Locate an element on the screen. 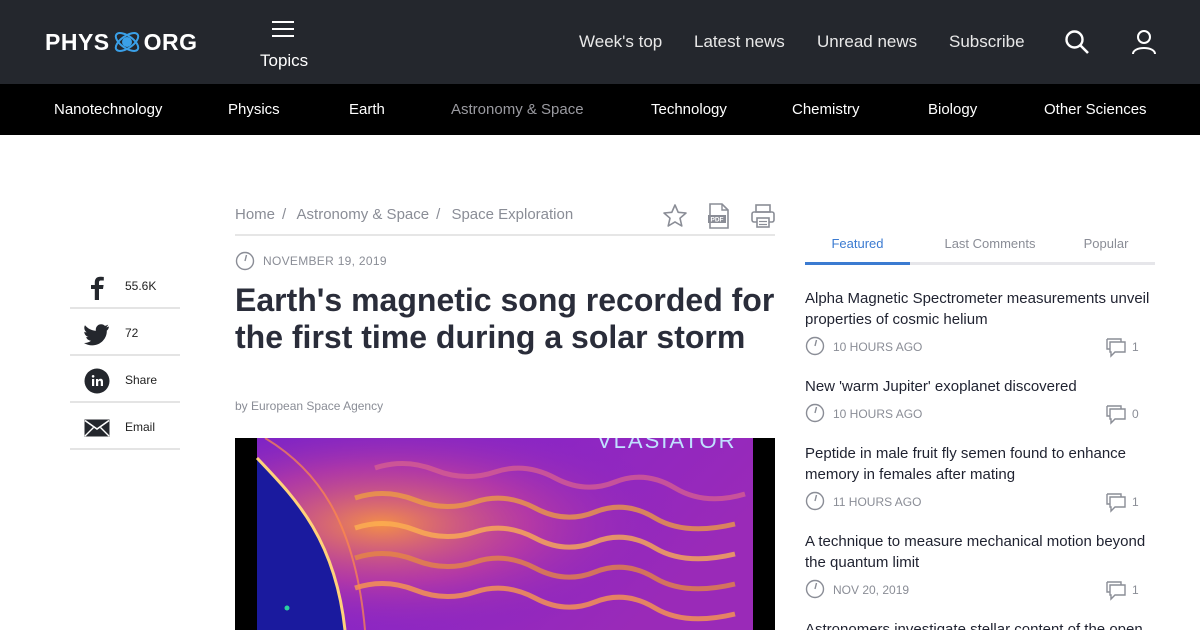 The image size is (1200, 630). image-caption-text: VLASIATOR is located at coordinates (666, 445).